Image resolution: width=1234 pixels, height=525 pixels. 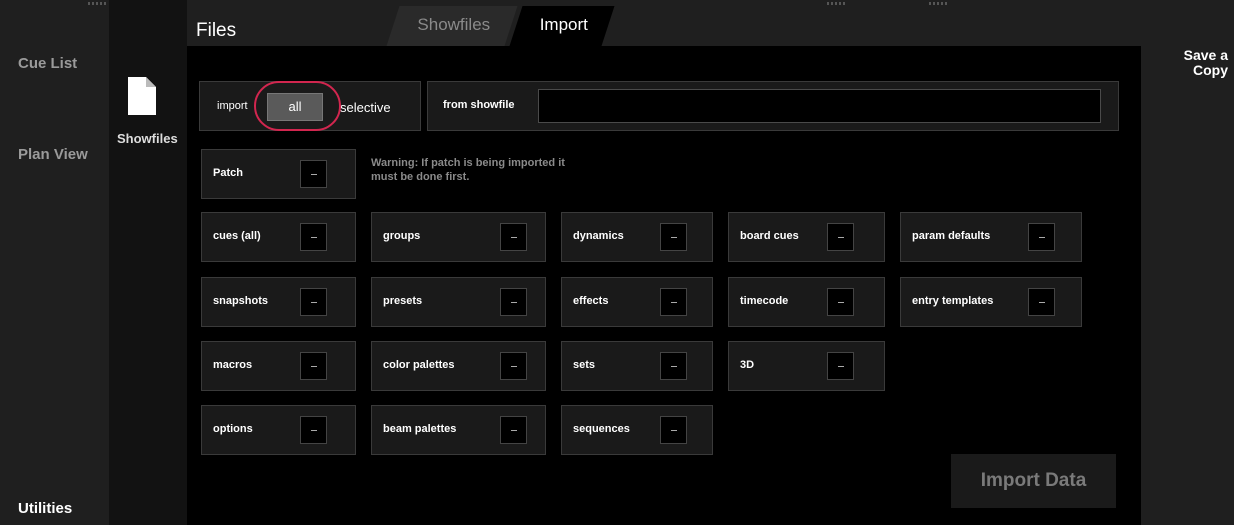 What do you see at coordinates (637, 430) in the screenshot?
I see `import-option-sequences: sequences` at bounding box center [637, 430].